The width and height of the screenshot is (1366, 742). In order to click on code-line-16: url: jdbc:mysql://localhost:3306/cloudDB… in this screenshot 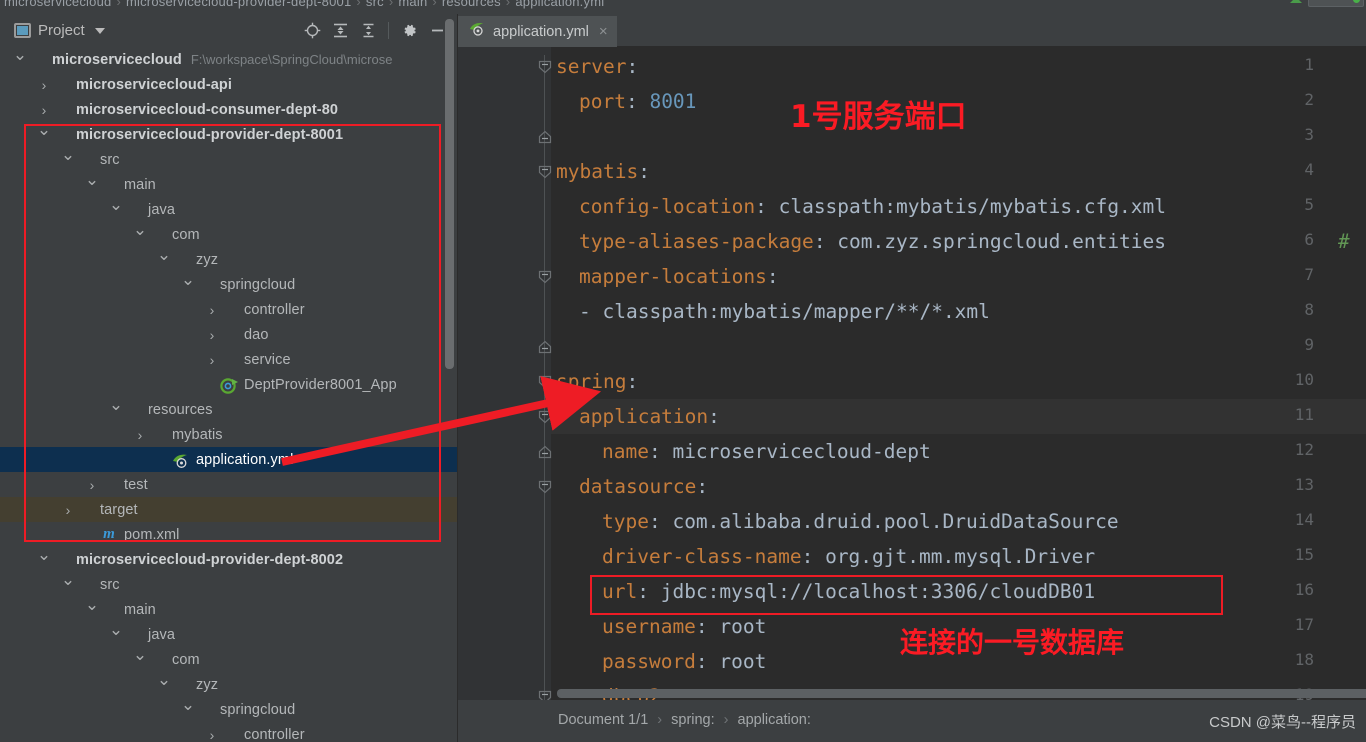, I will do `click(848, 591)`.